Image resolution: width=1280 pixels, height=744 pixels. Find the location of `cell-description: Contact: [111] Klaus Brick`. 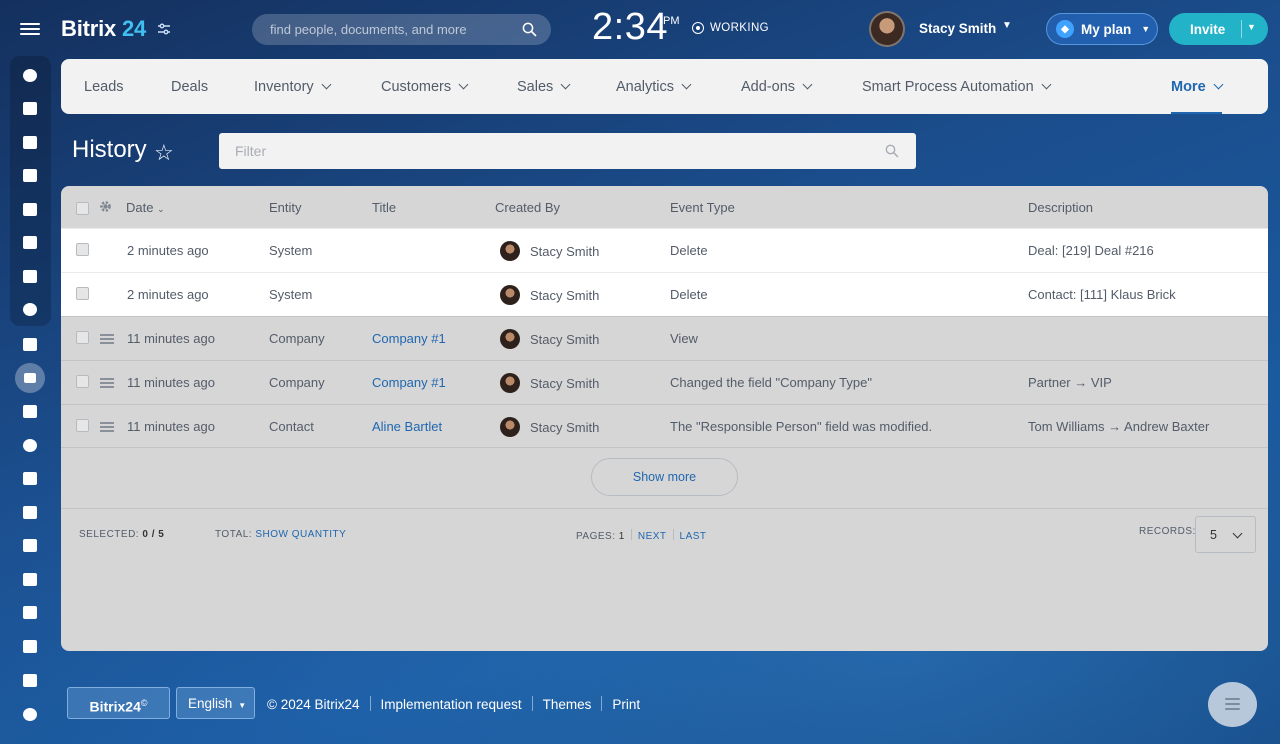

cell-description: Contact: [111] Klaus Brick is located at coordinates (1102, 294).